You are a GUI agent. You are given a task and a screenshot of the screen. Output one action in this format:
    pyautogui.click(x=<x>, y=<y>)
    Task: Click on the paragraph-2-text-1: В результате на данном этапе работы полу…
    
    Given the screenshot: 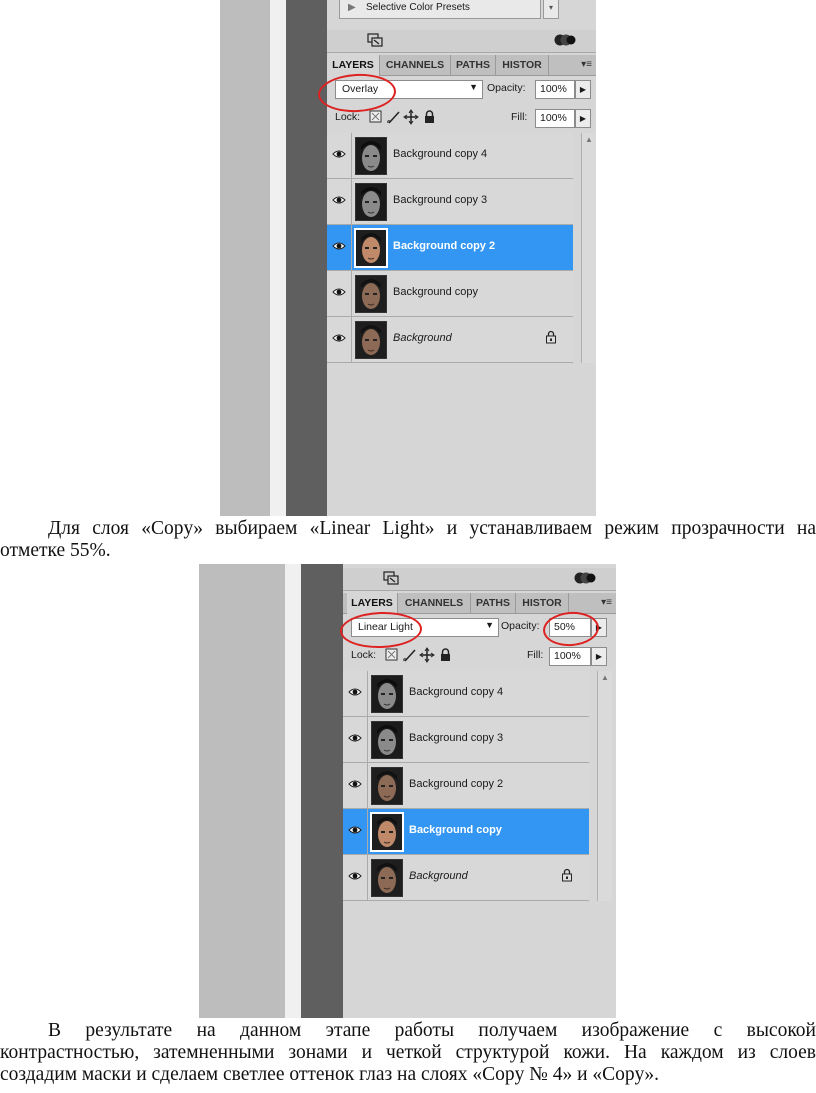 What is the action you would take?
    pyautogui.click(x=432, y=1030)
    